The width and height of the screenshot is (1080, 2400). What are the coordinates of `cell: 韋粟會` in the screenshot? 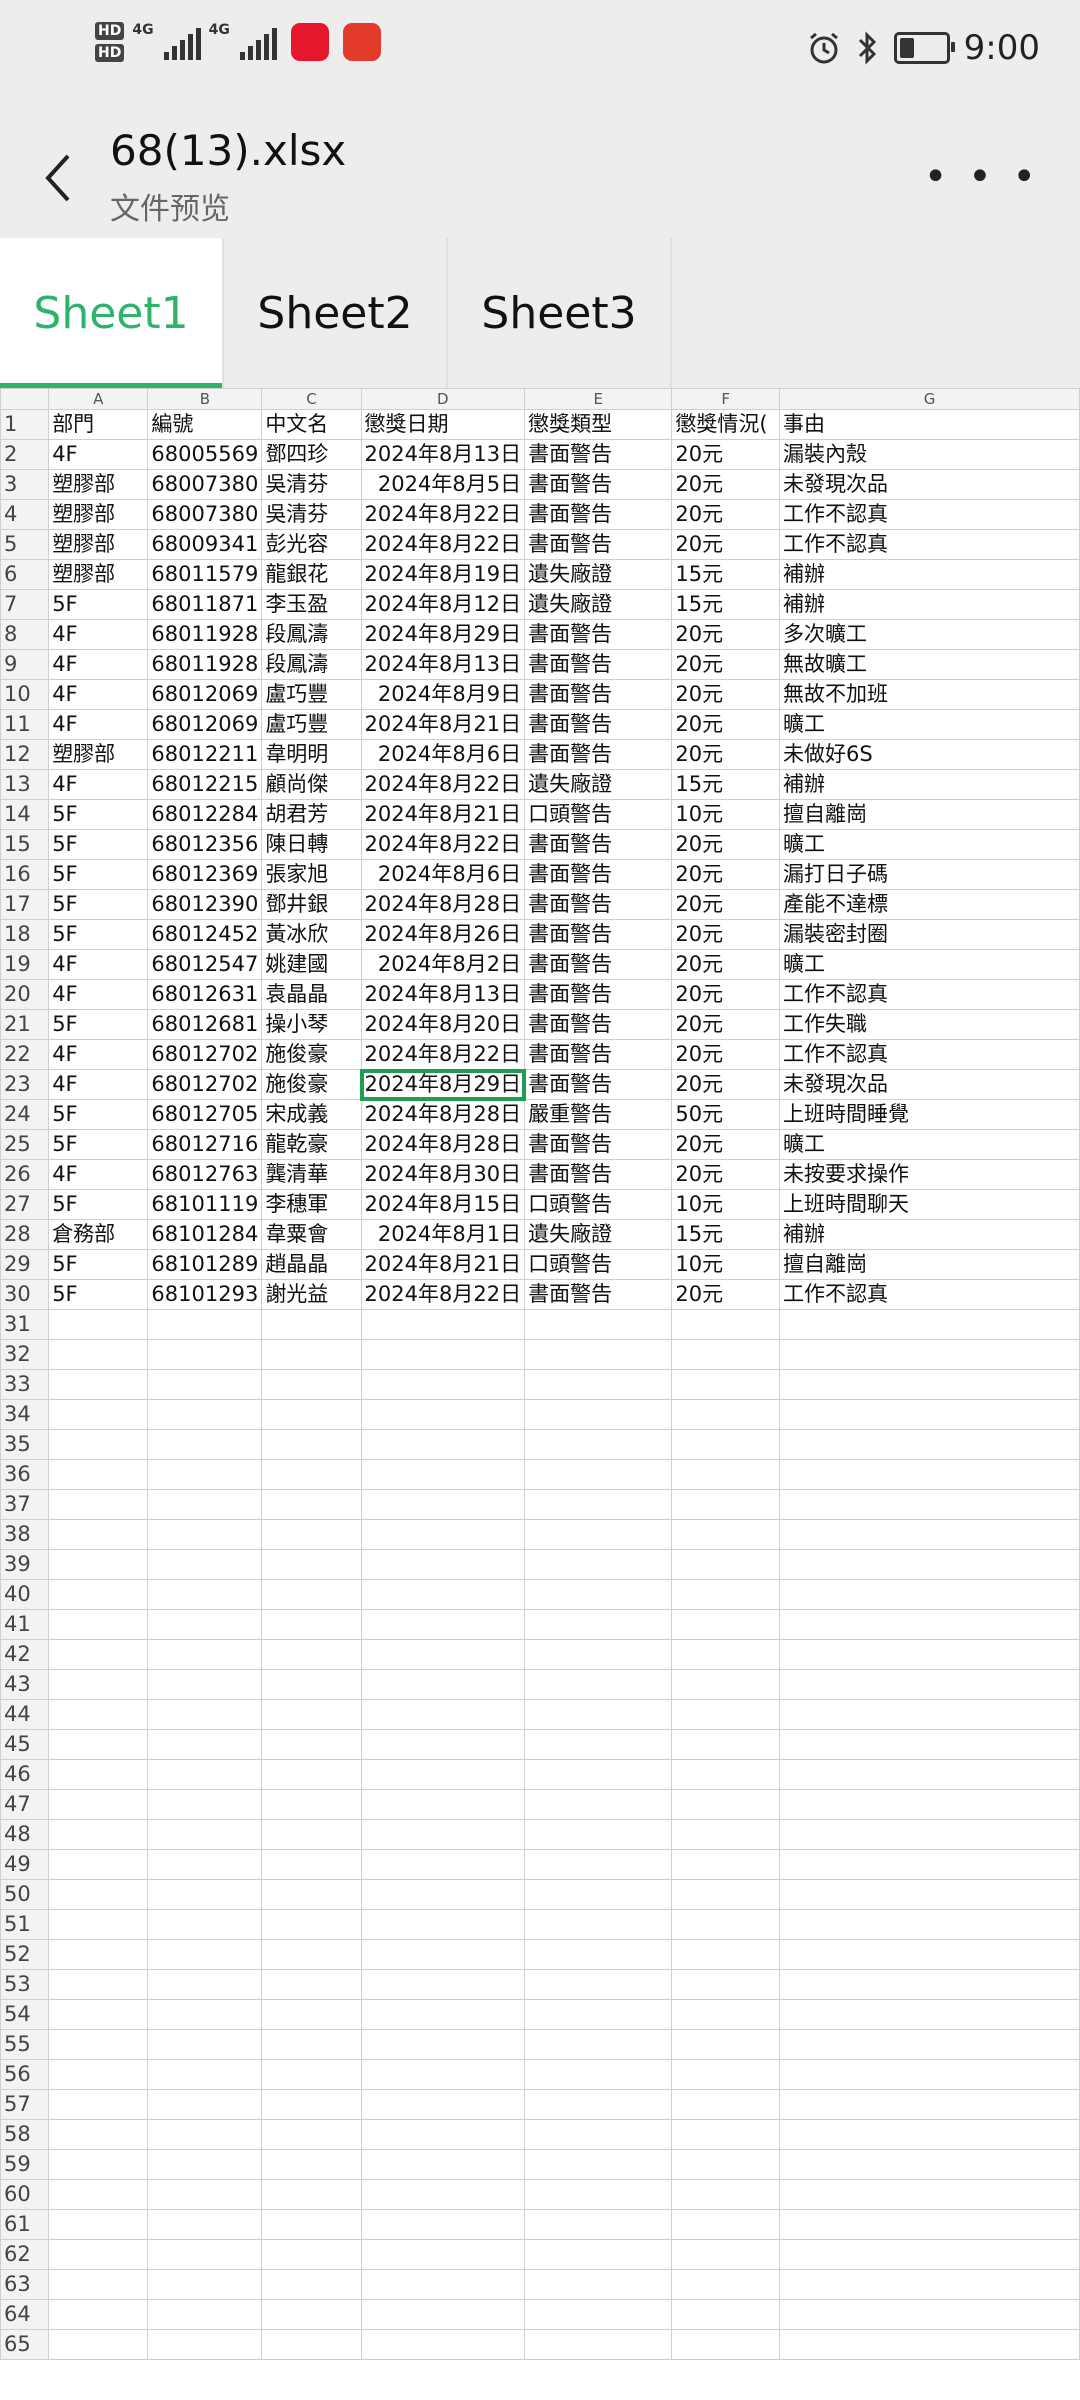 It's located at (311, 1234).